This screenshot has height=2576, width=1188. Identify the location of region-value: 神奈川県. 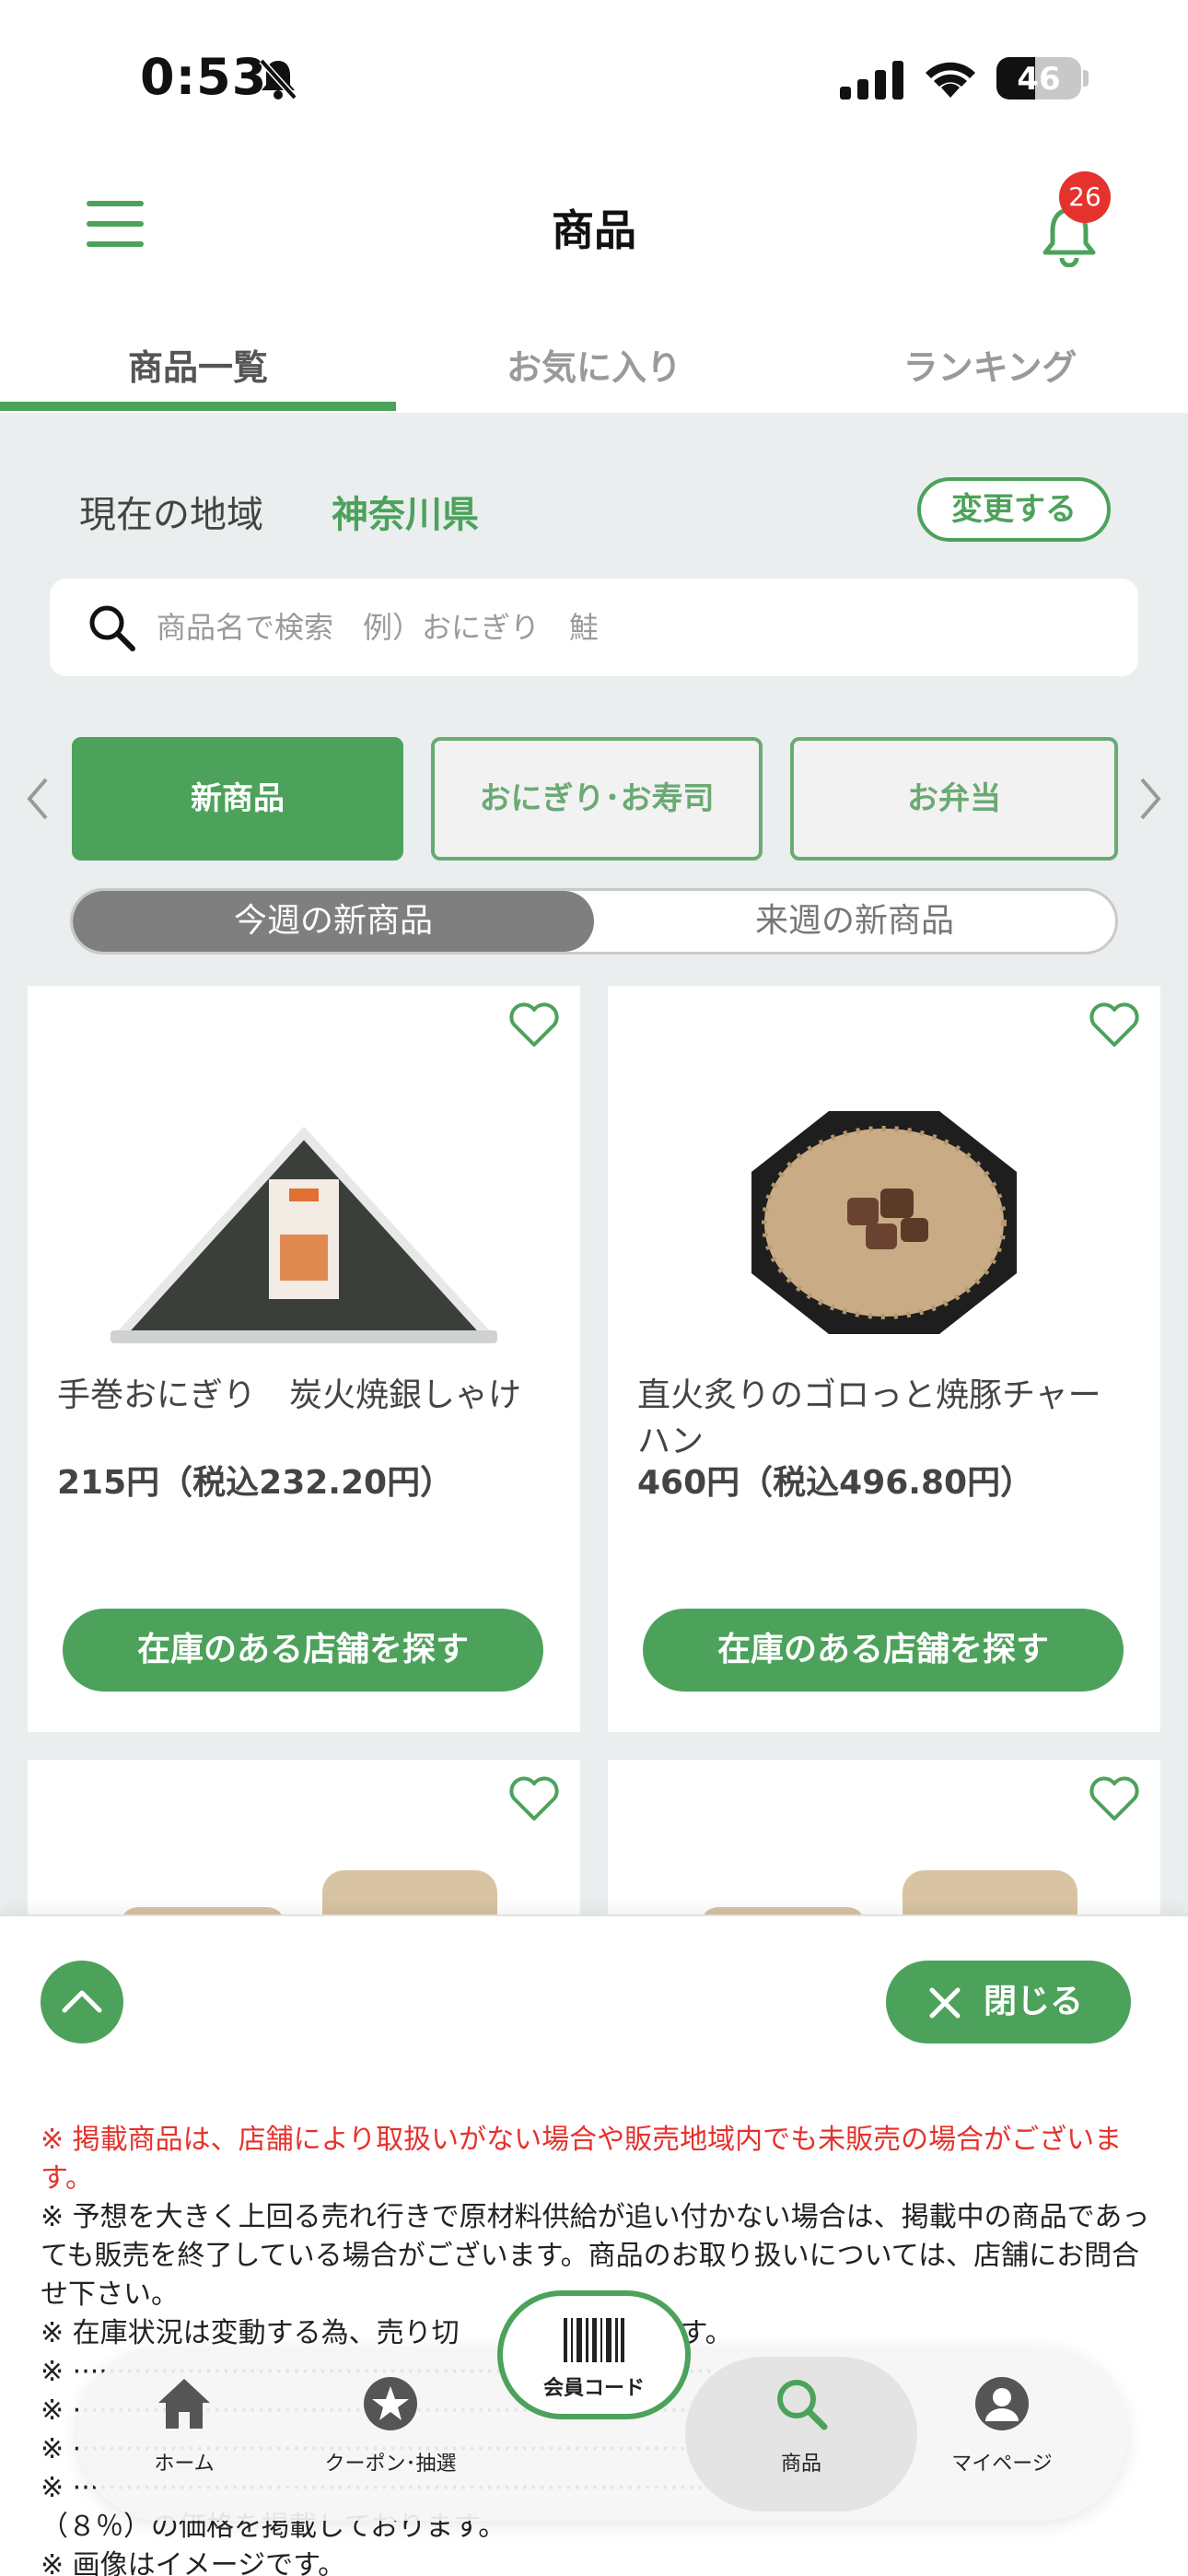
(405, 515).